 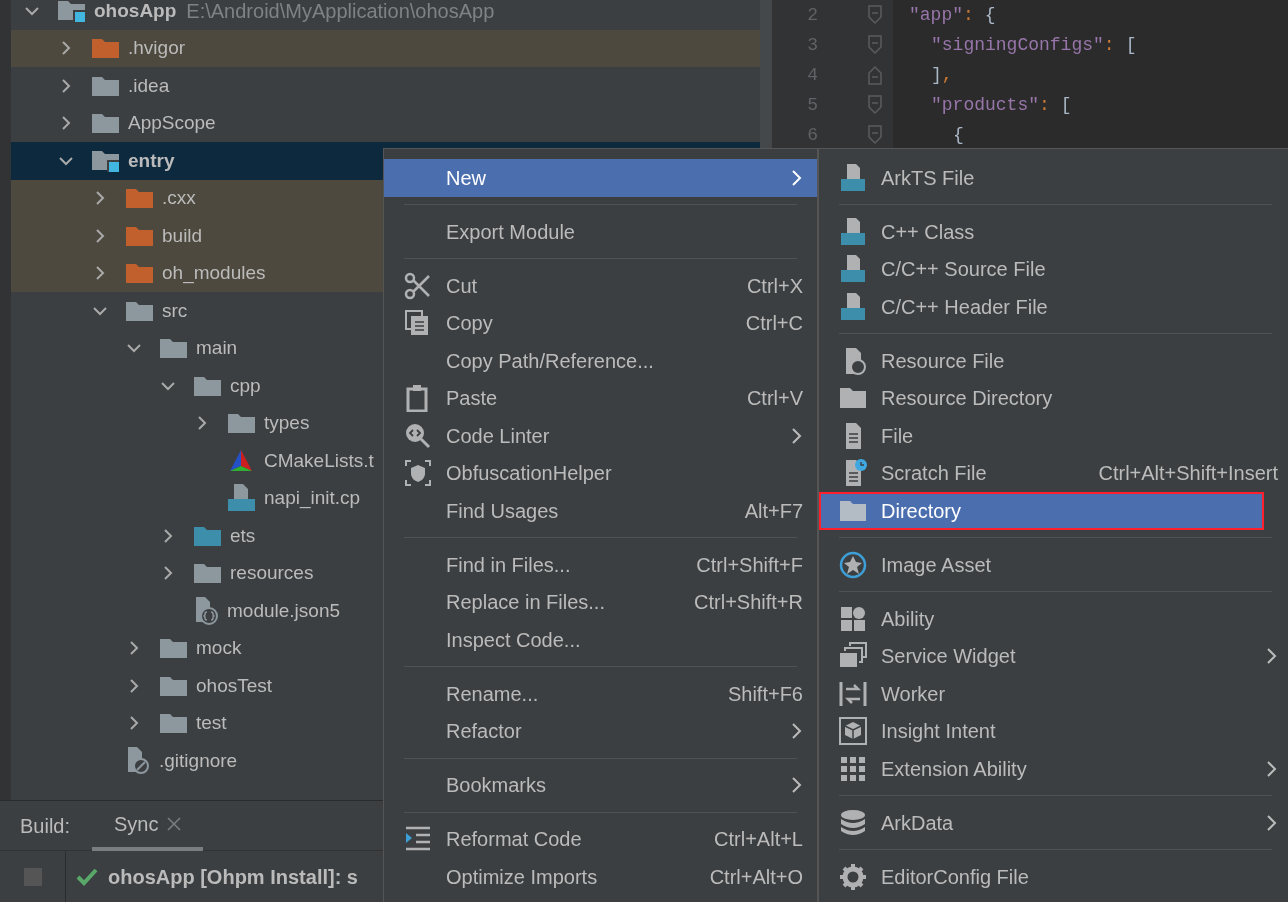 What do you see at coordinates (774, 286) in the screenshot?
I see `shortcut-label: Ctrl+X` at bounding box center [774, 286].